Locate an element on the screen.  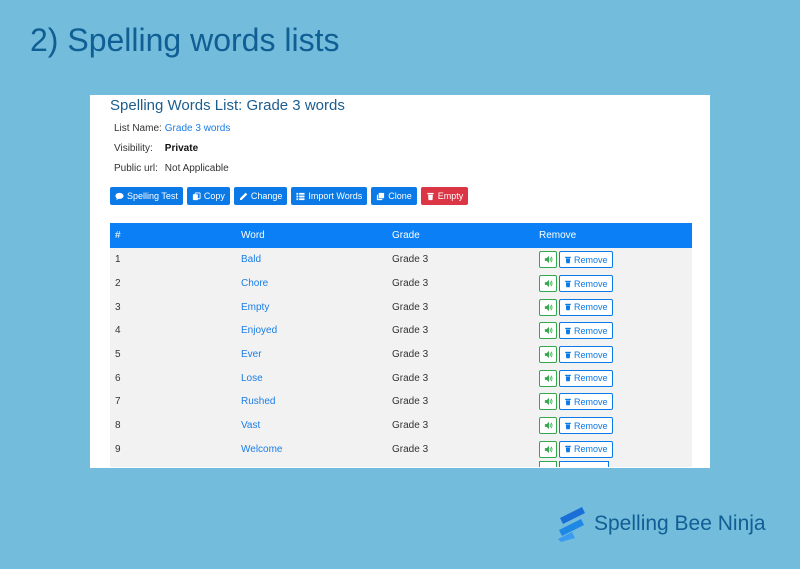
public-url-value: Not Applicable is located at coordinates (196, 168).